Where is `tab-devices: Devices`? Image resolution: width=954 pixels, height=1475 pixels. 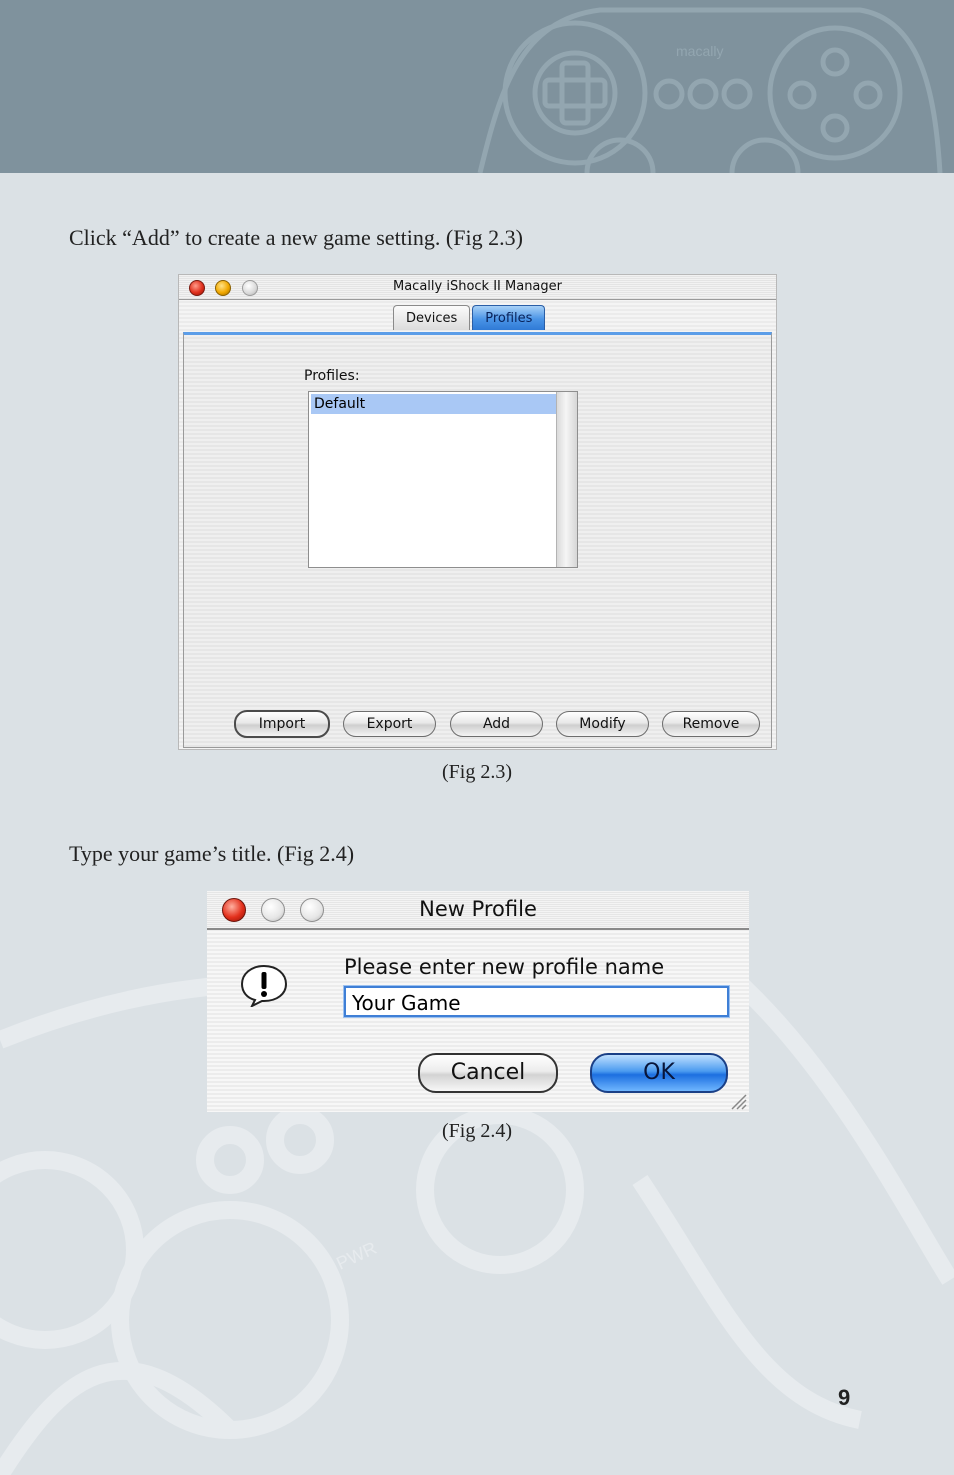 tab-devices: Devices is located at coordinates (432, 317).